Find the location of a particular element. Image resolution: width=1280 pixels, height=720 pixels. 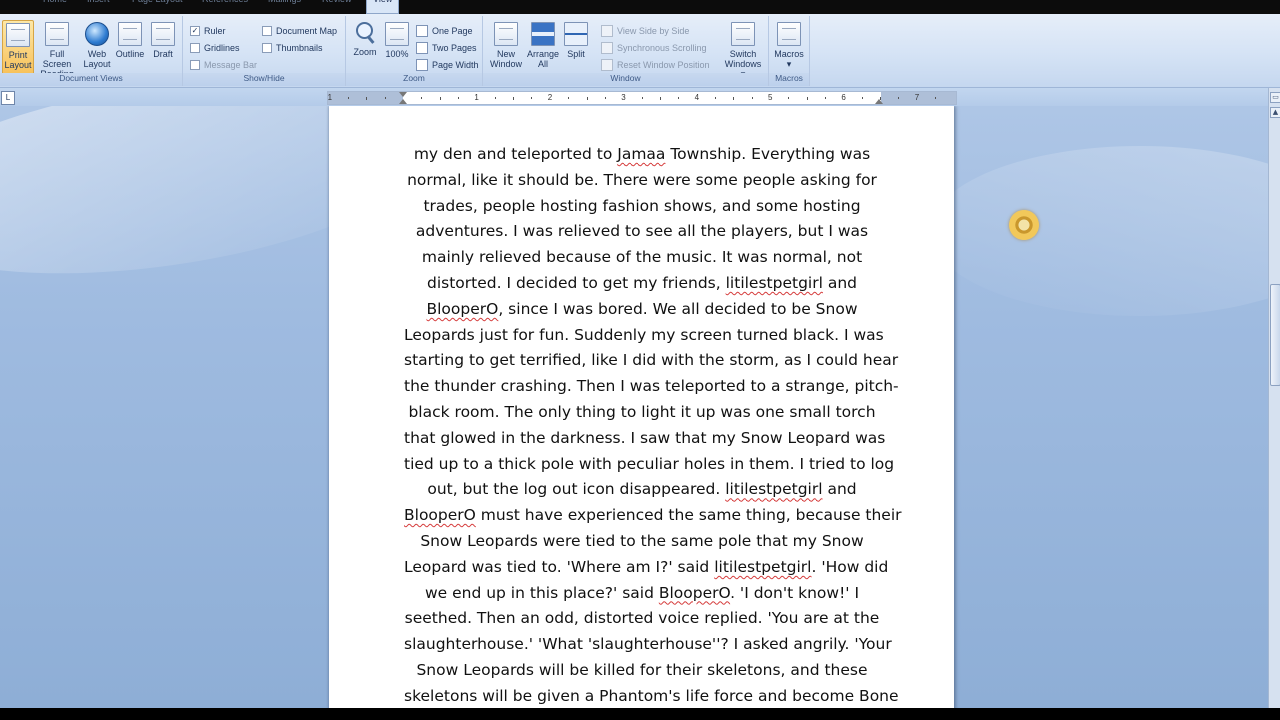

gridlines-label: Gridlines is located at coordinates (222, 48).